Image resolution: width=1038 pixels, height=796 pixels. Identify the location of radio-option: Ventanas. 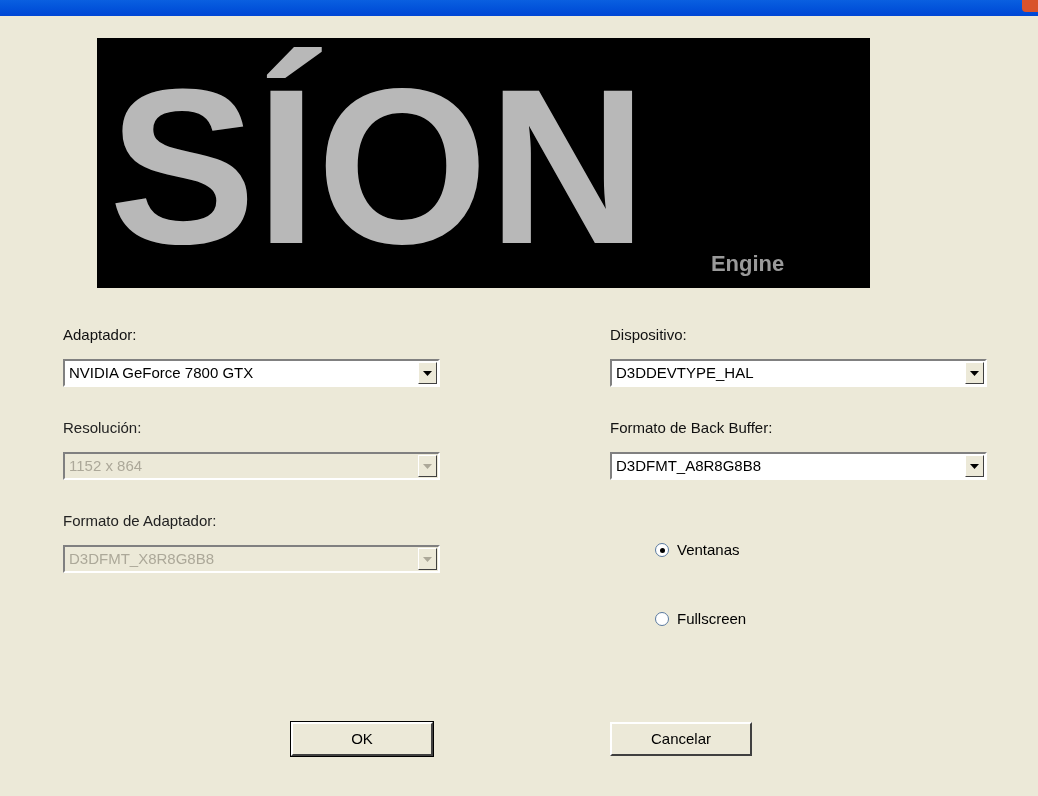
(821, 550).